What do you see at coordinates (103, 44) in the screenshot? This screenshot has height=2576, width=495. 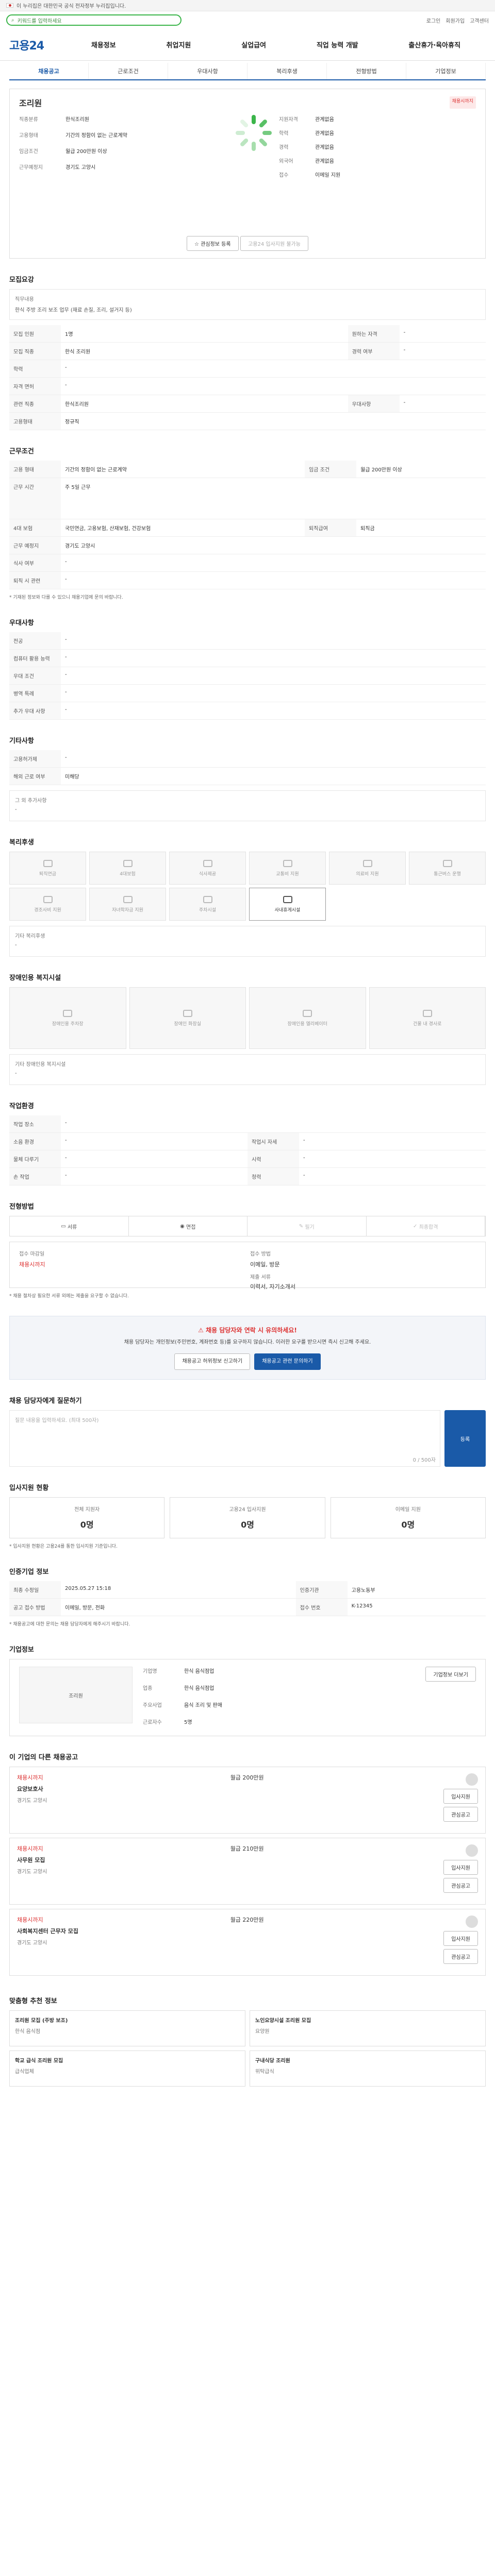 I see `gnb-item: 채용정보` at bounding box center [103, 44].